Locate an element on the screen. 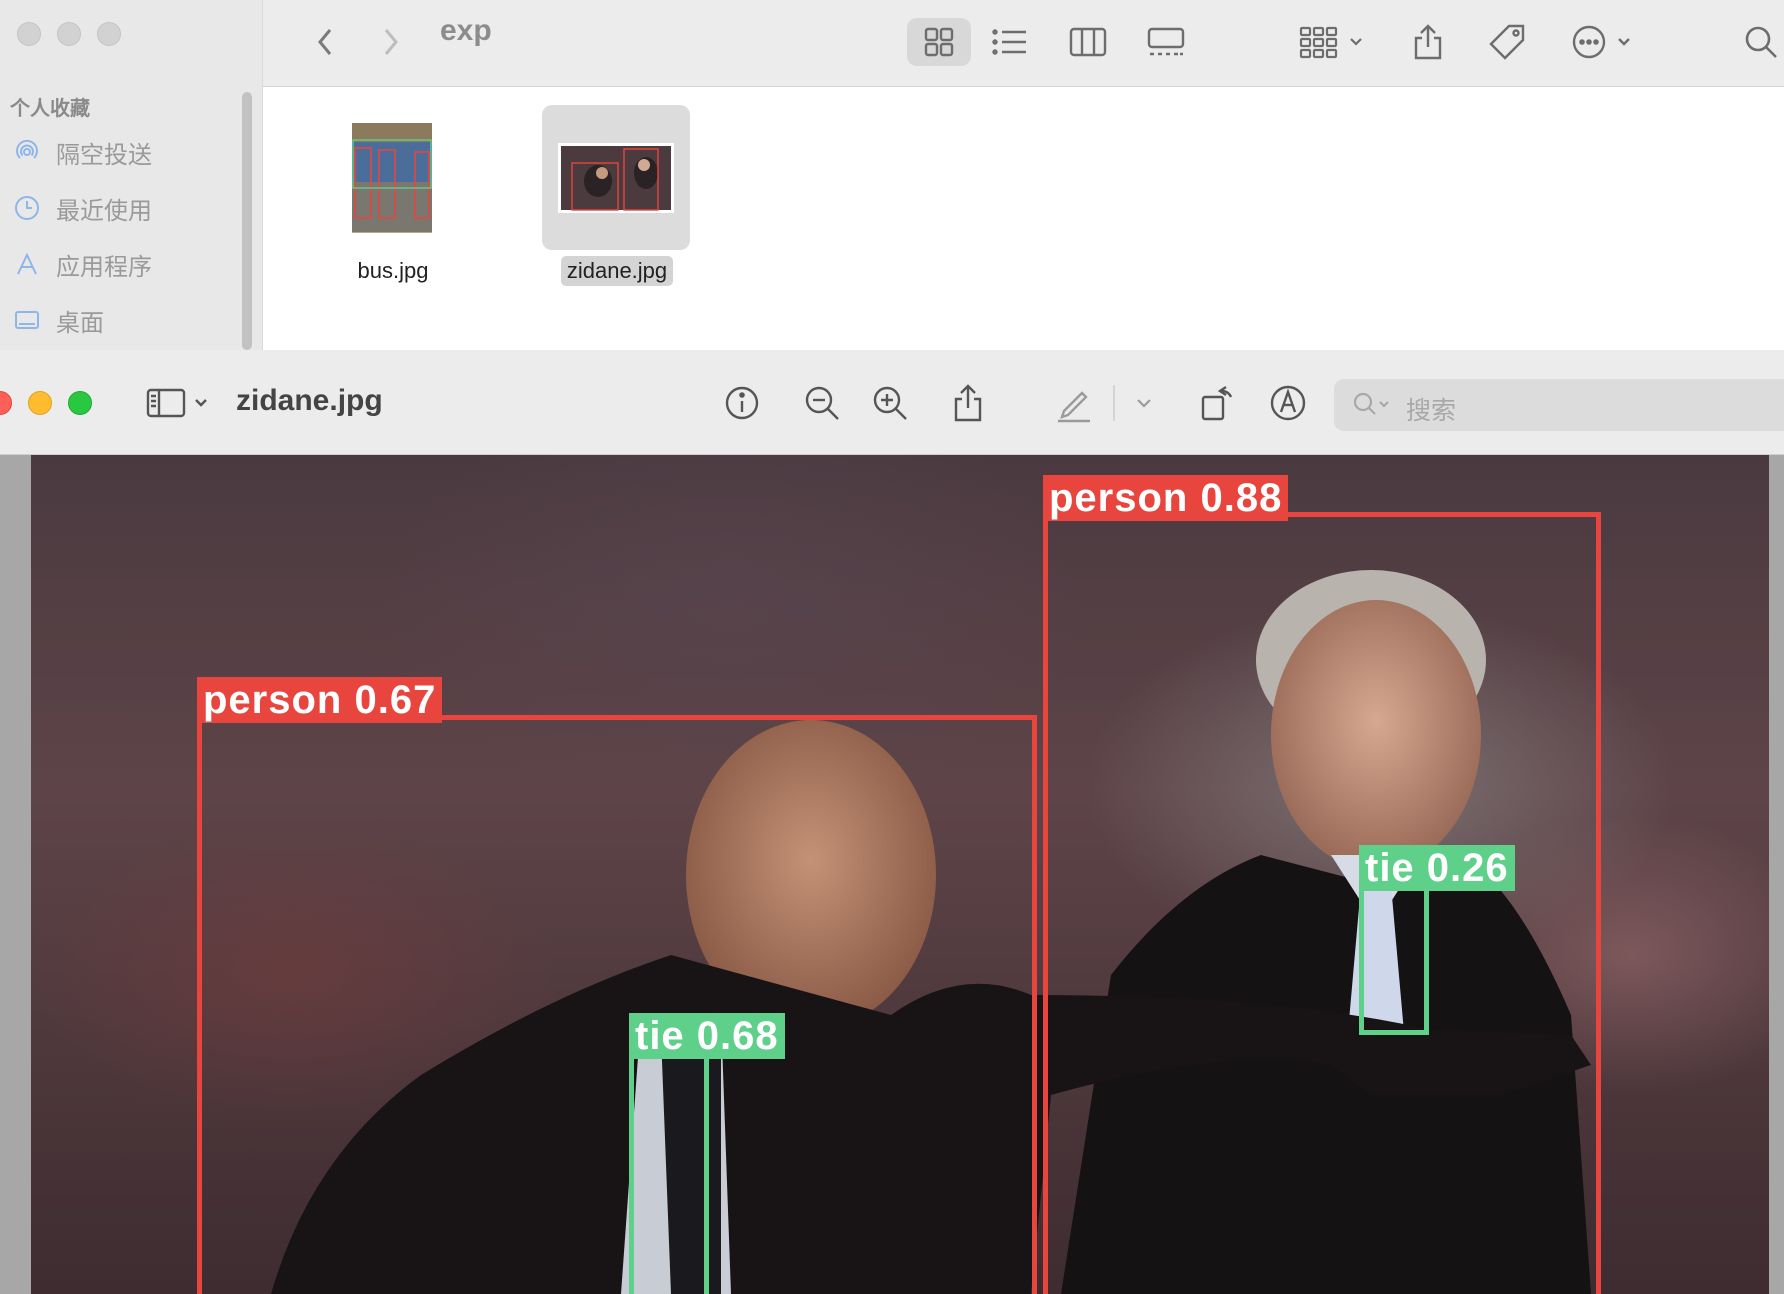  close-button is located at coordinates (6, 403).